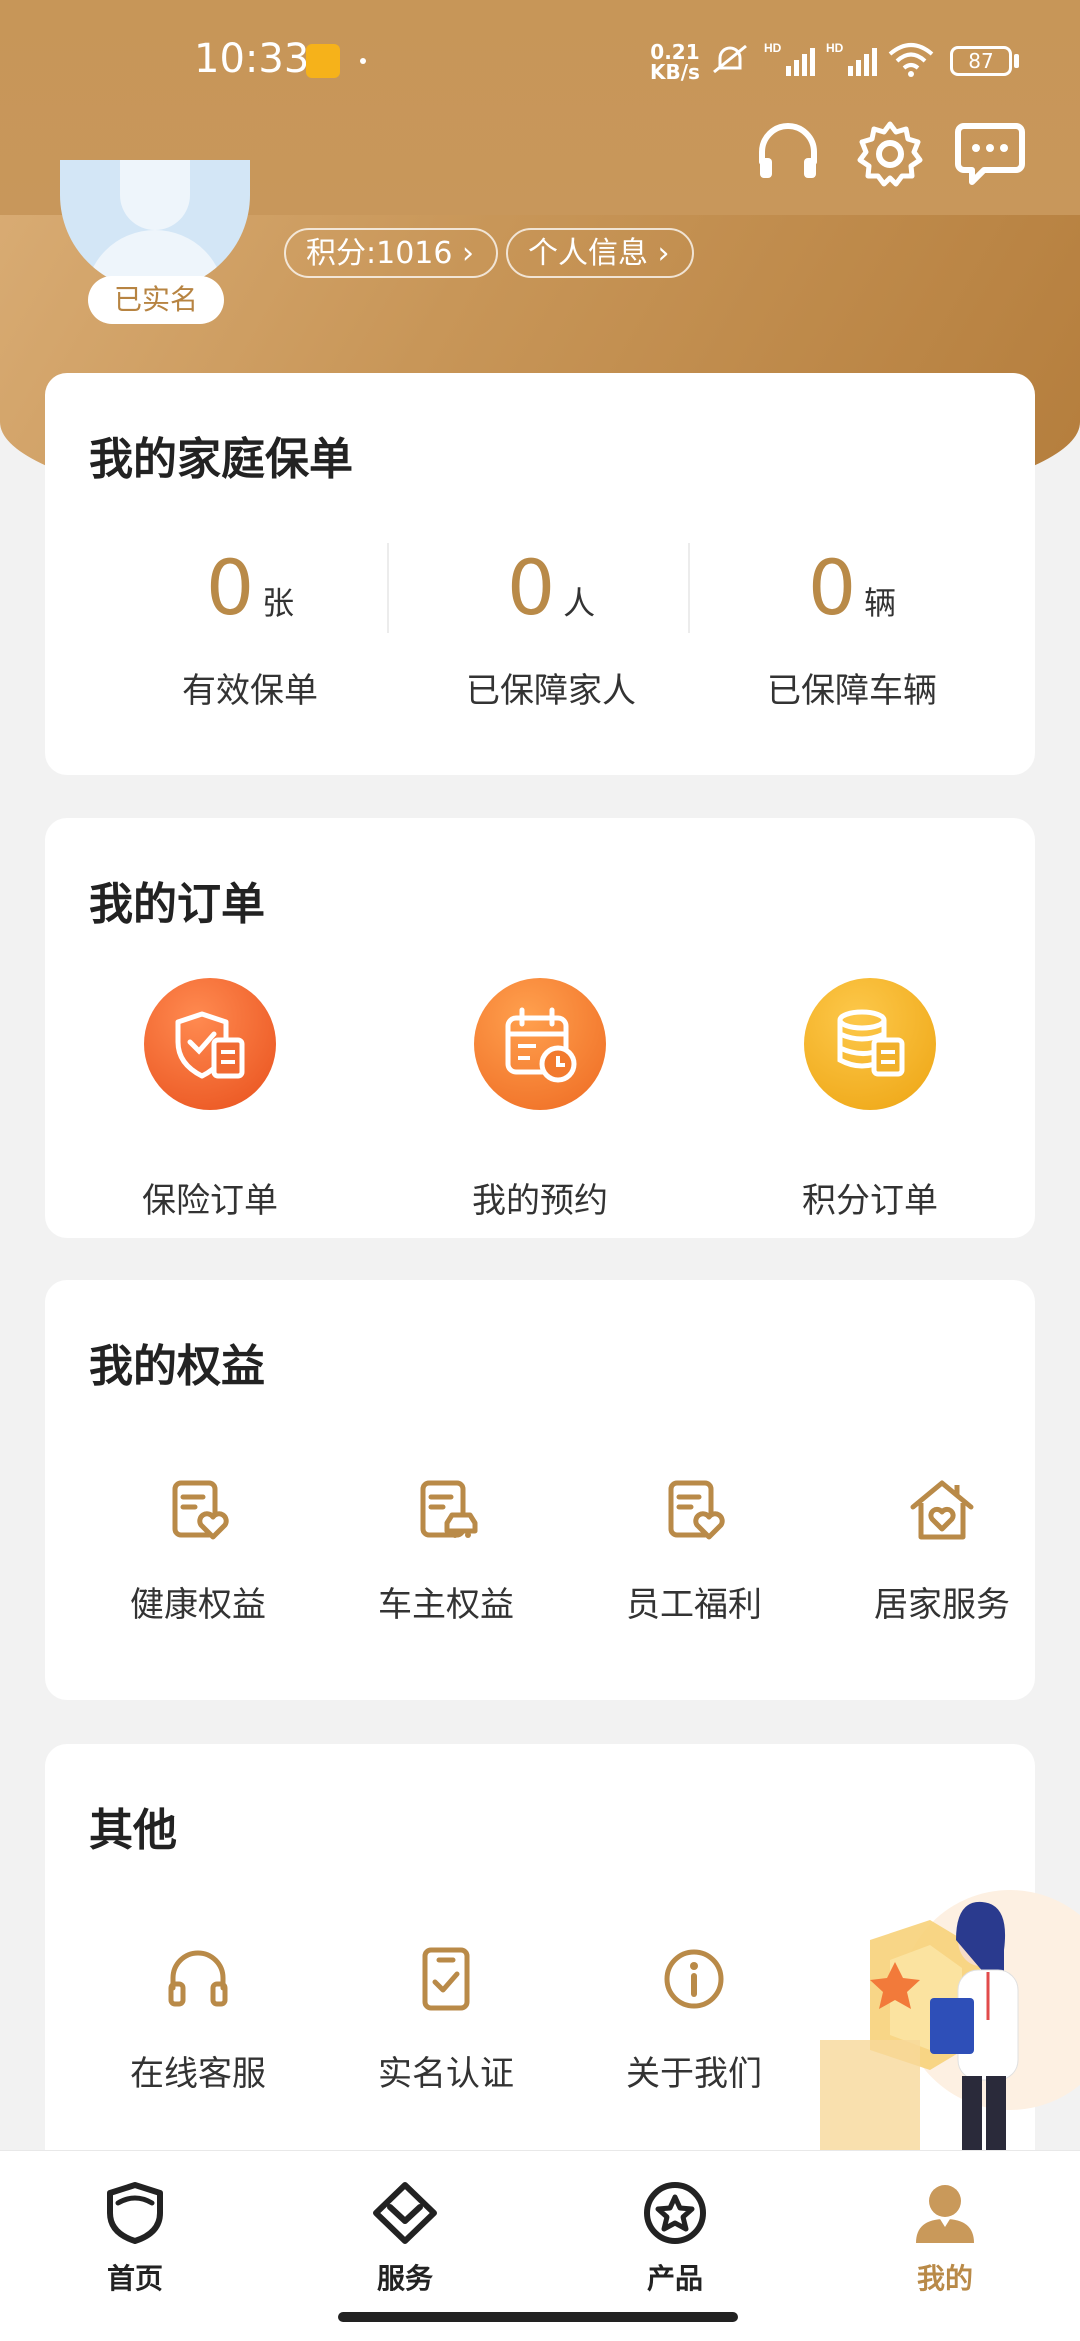  I want to click on order-insurance: 保险订单, so click(210, 1099).